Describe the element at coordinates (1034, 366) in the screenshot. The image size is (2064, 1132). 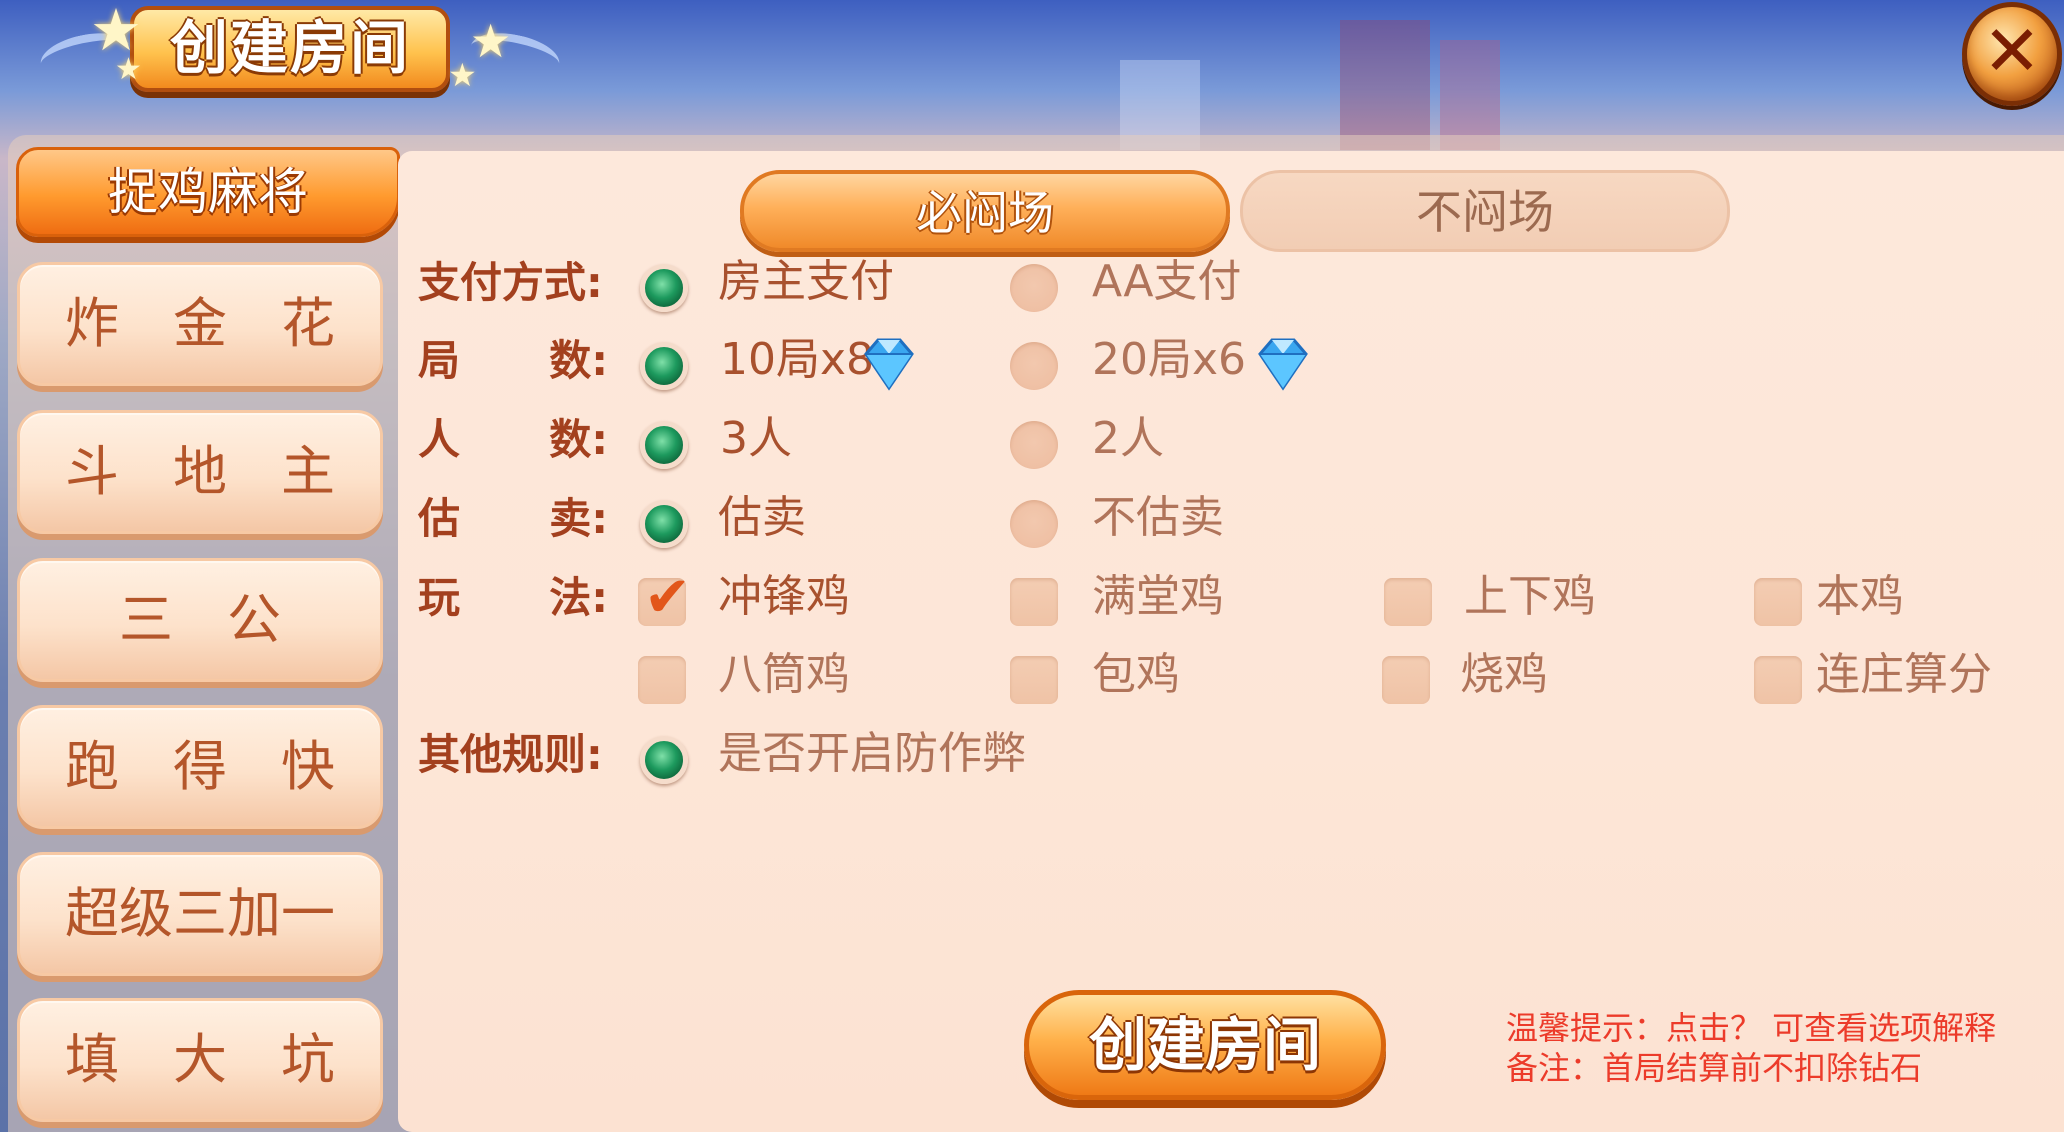
I see `radio-20-rounds` at that location.